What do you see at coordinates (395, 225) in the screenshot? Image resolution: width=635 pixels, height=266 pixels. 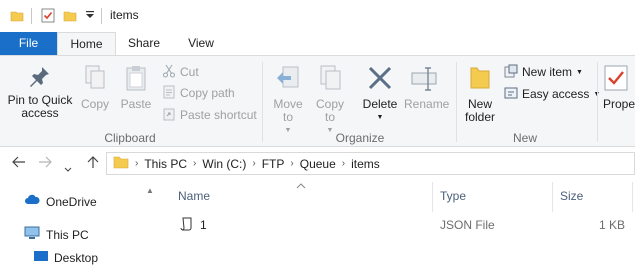 I see `table-row: 1 JSON File 1 KB` at bounding box center [395, 225].